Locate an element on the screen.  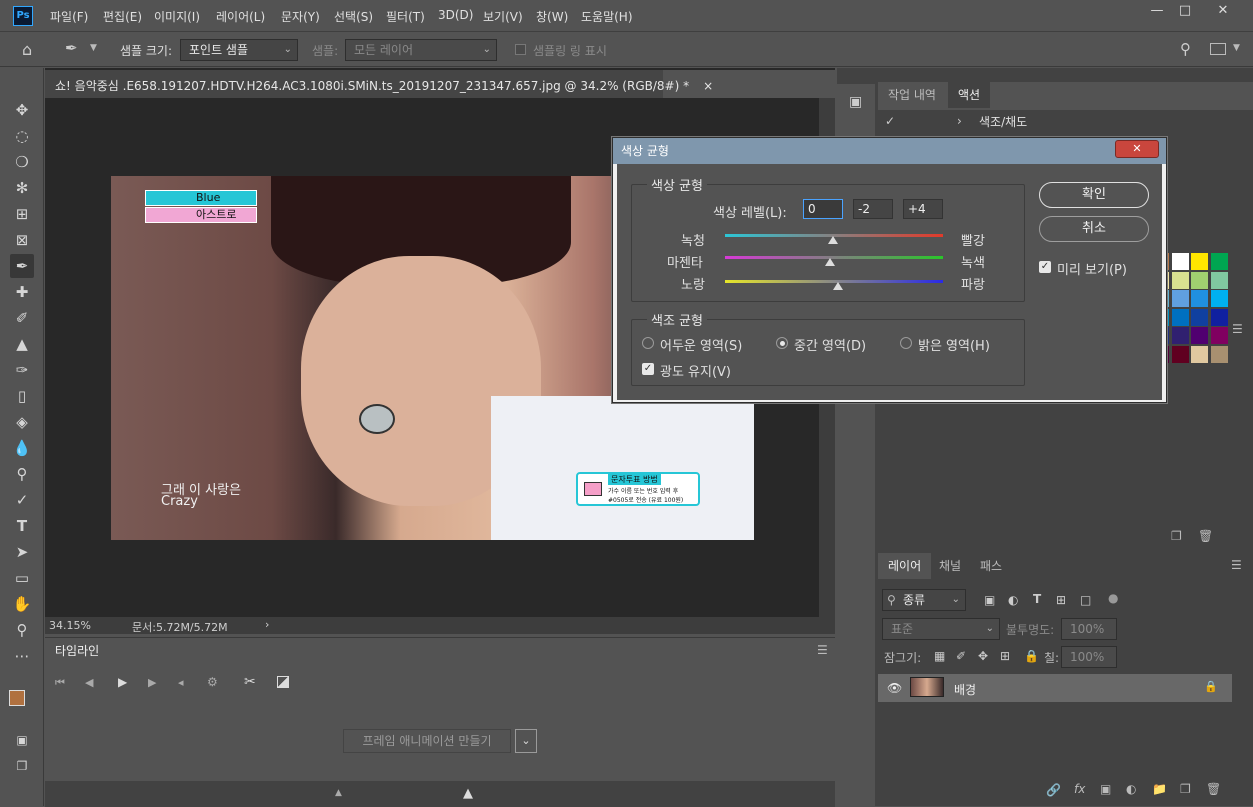
hand-tool-icon: ✋ is located at coordinates (22, 604).